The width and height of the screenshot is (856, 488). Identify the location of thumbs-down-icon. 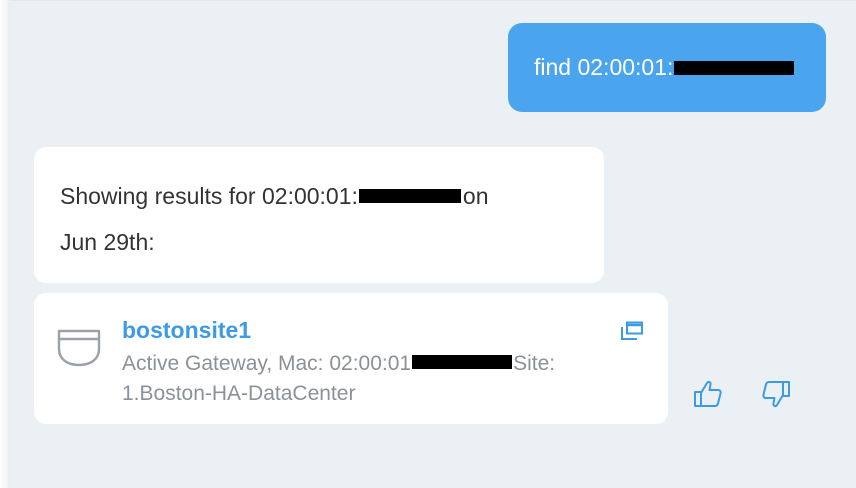
(776, 394).